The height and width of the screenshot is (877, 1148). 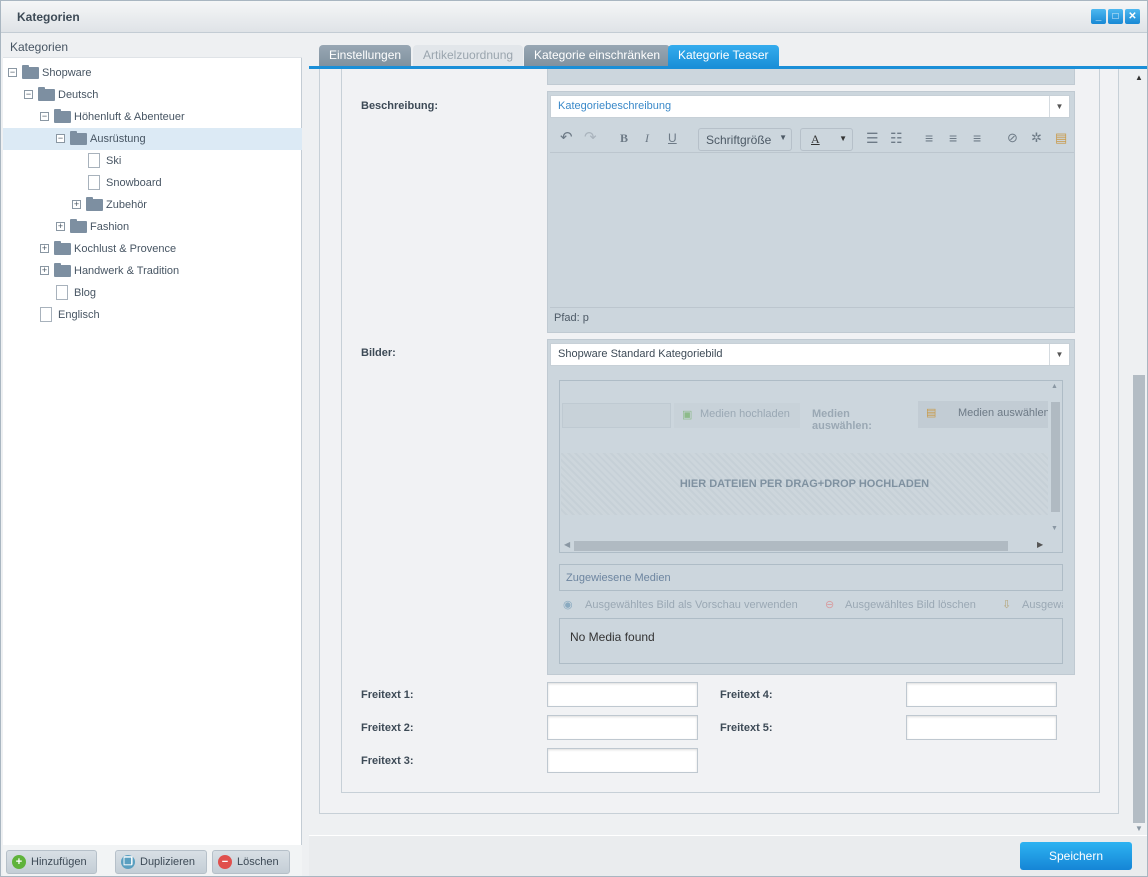 I want to click on add-label: Hinzufügen, so click(x=59, y=862).